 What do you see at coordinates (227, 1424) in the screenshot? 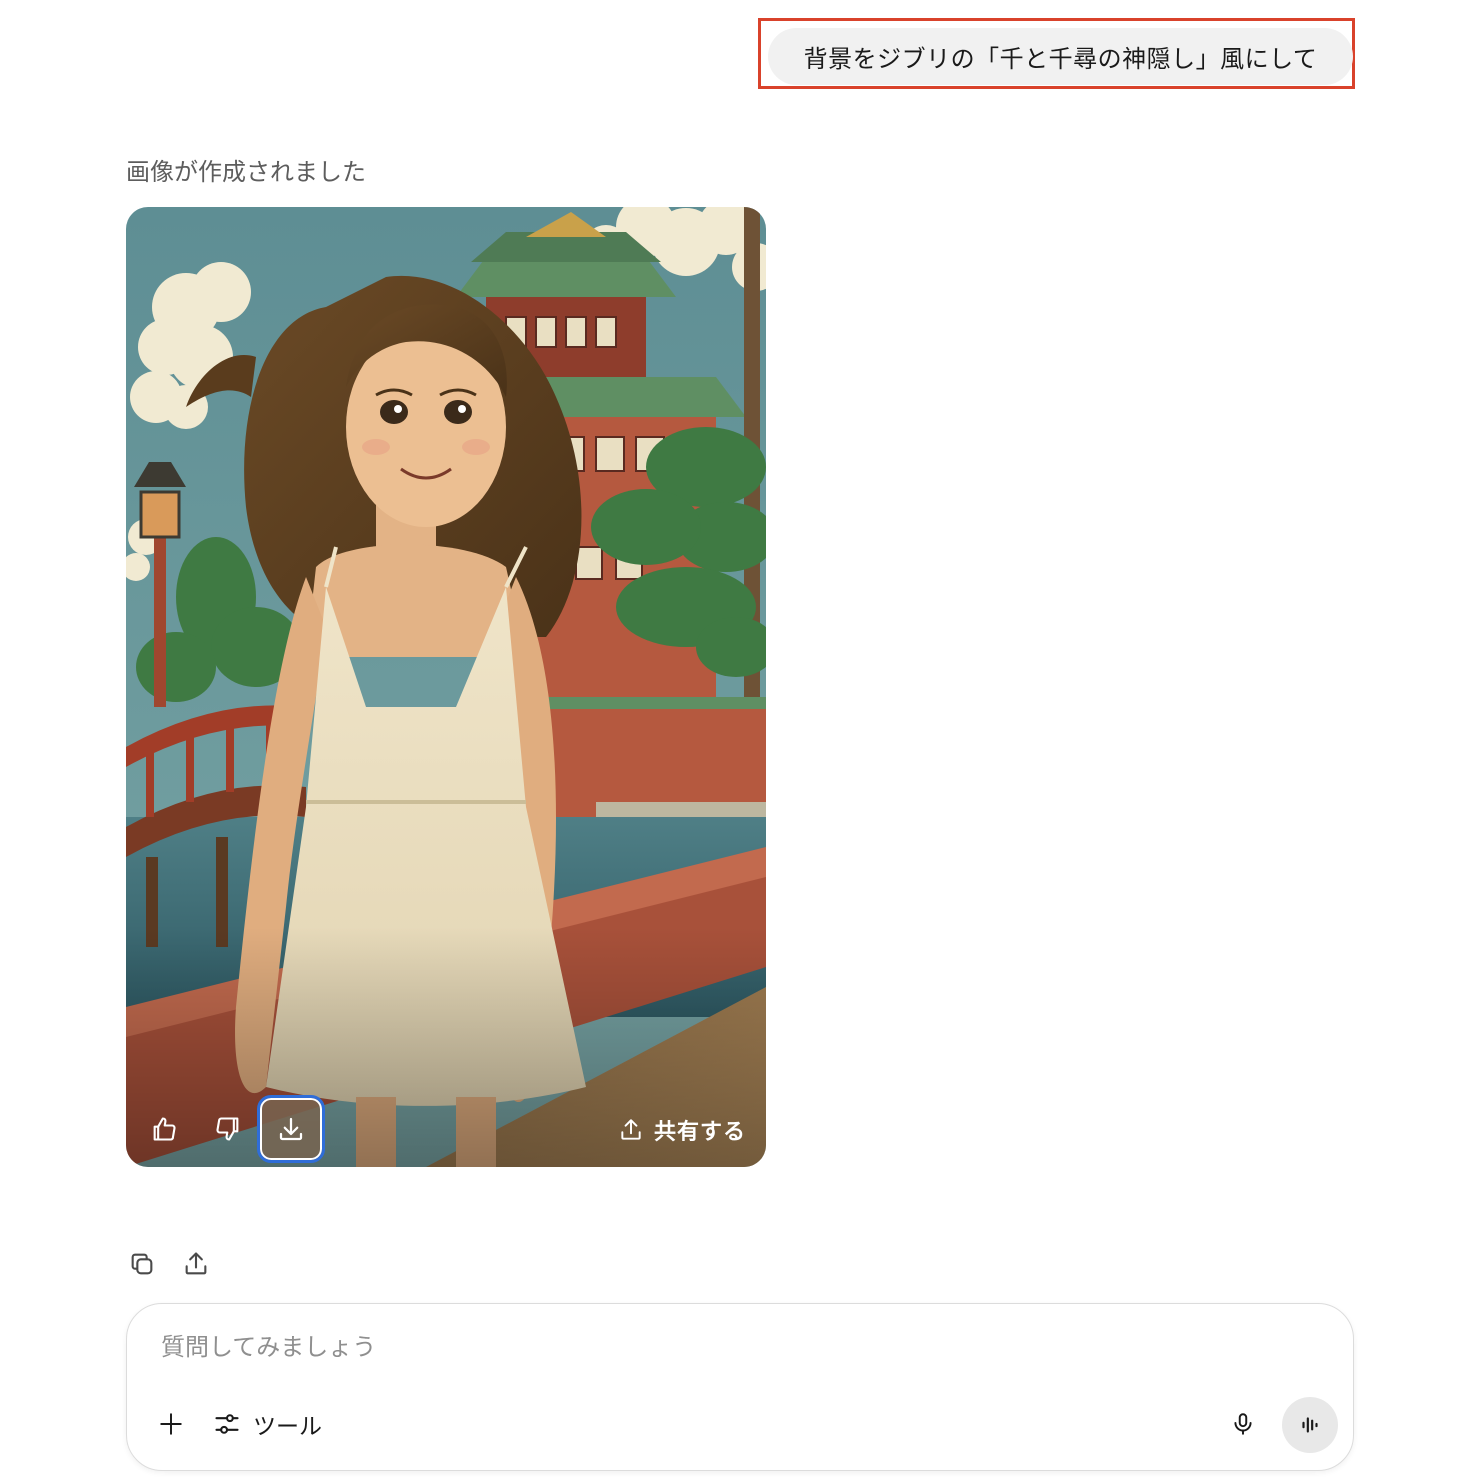
I see `sliders-icon` at bounding box center [227, 1424].